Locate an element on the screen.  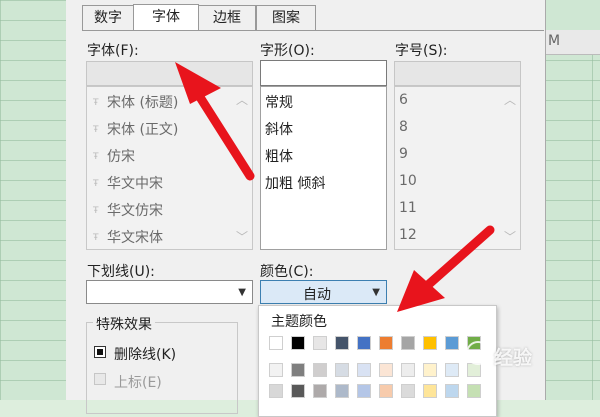
watermark-text: 经验 is located at coordinates (513, 358).